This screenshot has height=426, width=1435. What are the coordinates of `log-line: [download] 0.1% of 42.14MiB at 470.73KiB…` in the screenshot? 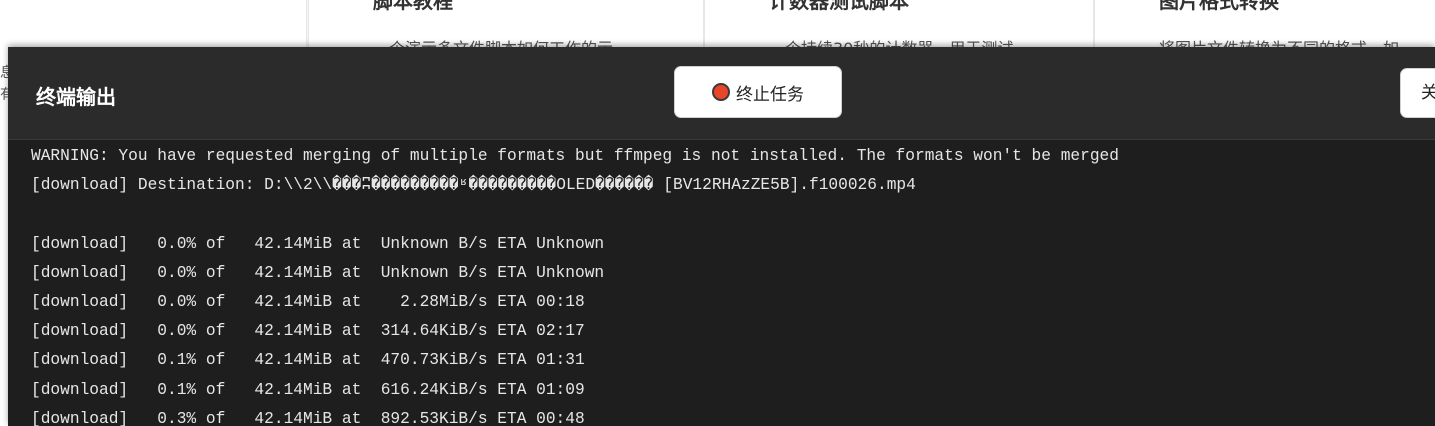 It's located at (308, 360).